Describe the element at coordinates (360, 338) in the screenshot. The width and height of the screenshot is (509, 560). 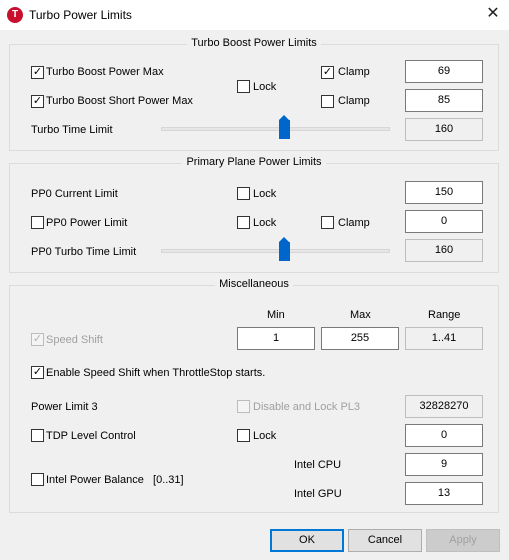
I see `speed-shift-max-input: 255` at that location.